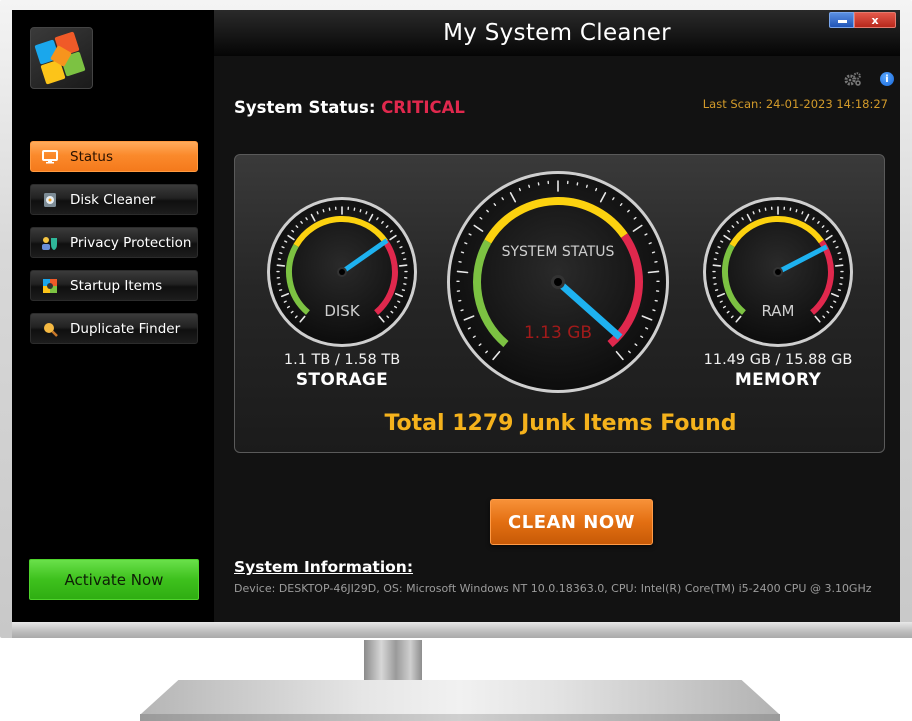 The height and width of the screenshot is (721, 912). Describe the element at coordinates (342, 311) in the screenshot. I see `gauge-dial-label: DISK` at that location.